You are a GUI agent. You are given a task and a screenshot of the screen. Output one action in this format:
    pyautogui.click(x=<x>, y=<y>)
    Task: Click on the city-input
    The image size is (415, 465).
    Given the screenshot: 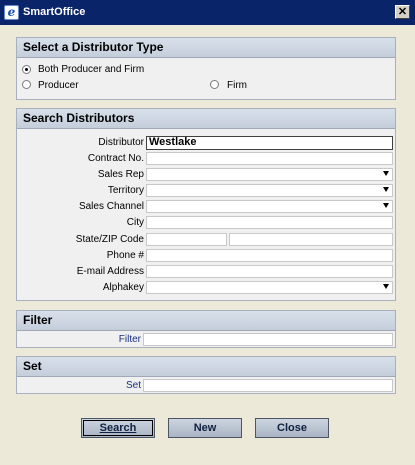 What is the action you would take?
    pyautogui.click(x=269, y=222)
    